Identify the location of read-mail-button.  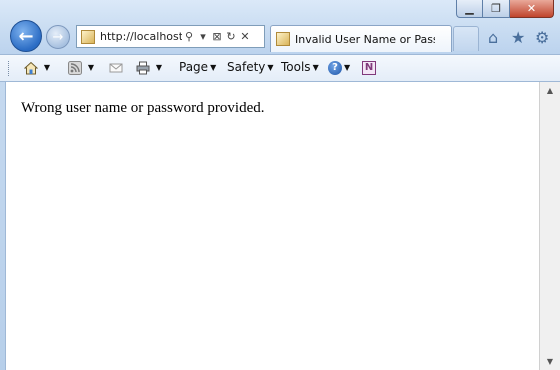
(116, 67).